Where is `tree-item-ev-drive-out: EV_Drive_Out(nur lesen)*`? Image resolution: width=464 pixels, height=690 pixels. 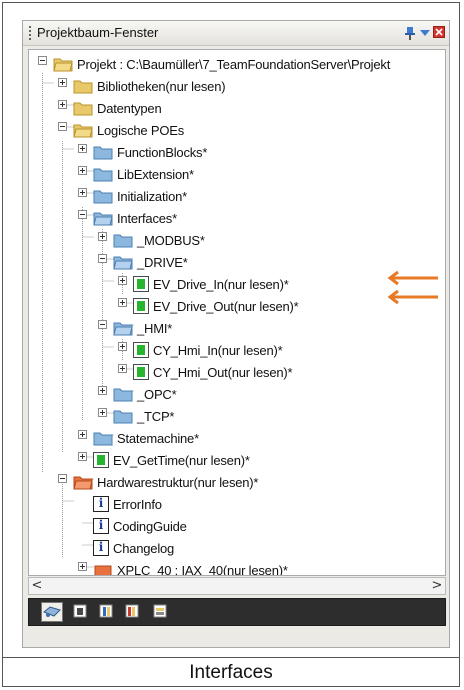 tree-item-ev-drive-out: EV_Drive_Out(nur lesen)* is located at coordinates (216, 306).